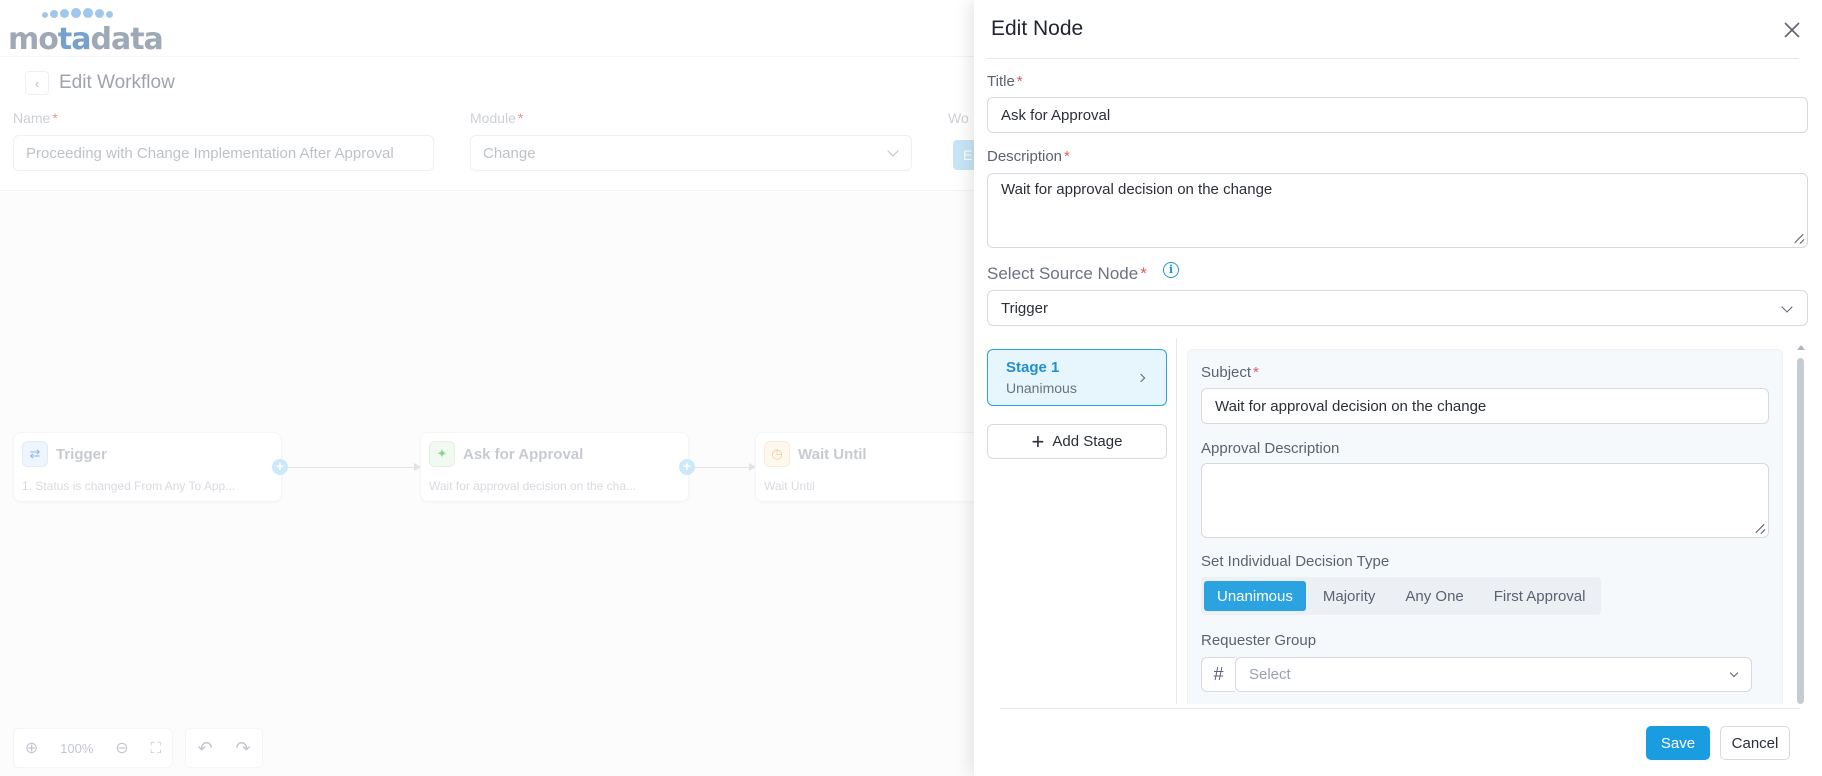 The width and height of the screenshot is (1822, 776). What do you see at coordinates (1398, 29) in the screenshot?
I see `drawer-header: Edit Node` at bounding box center [1398, 29].